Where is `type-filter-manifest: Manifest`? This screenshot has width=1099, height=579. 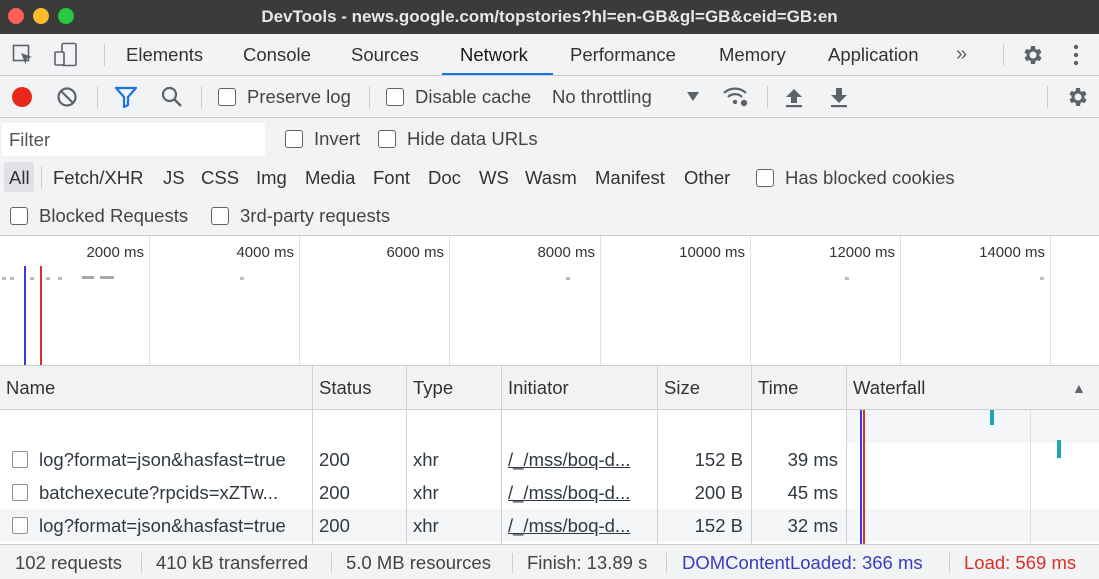 type-filter-manifest: Manifest is located at coordinates (630, 178).